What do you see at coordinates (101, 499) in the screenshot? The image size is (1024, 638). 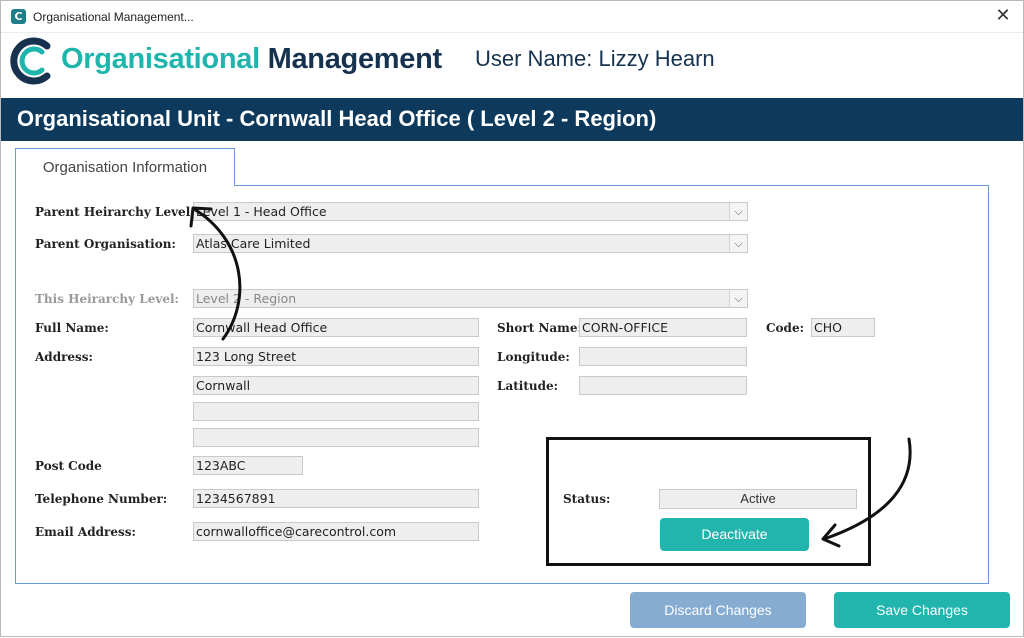 I see `telephone-label: Telephone Number:` at bounding box center [101, 499].